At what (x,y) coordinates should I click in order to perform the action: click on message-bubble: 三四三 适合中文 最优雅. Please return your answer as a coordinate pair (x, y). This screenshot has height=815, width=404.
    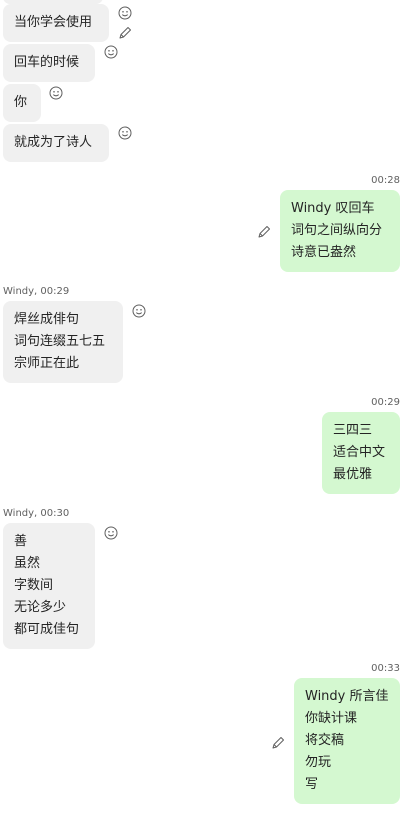
    Looking at the image, I should click on (361, 453).